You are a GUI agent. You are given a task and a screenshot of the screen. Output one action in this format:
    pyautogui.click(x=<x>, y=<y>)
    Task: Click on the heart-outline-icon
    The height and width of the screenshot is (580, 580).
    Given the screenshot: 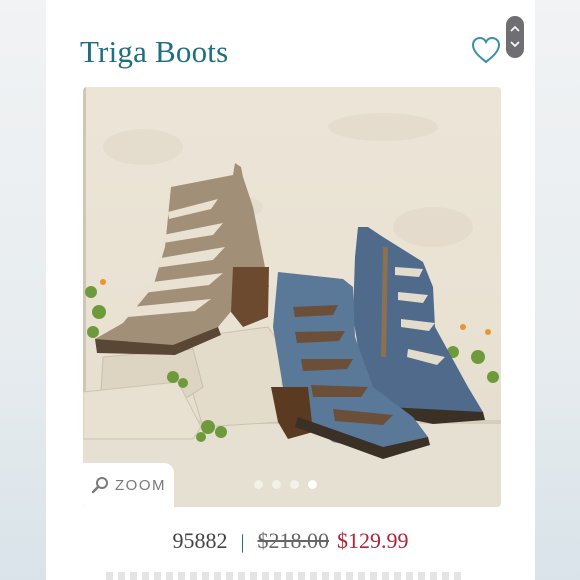 What is the action you would take?
    pyautogui.click(x=486, y=50)
    